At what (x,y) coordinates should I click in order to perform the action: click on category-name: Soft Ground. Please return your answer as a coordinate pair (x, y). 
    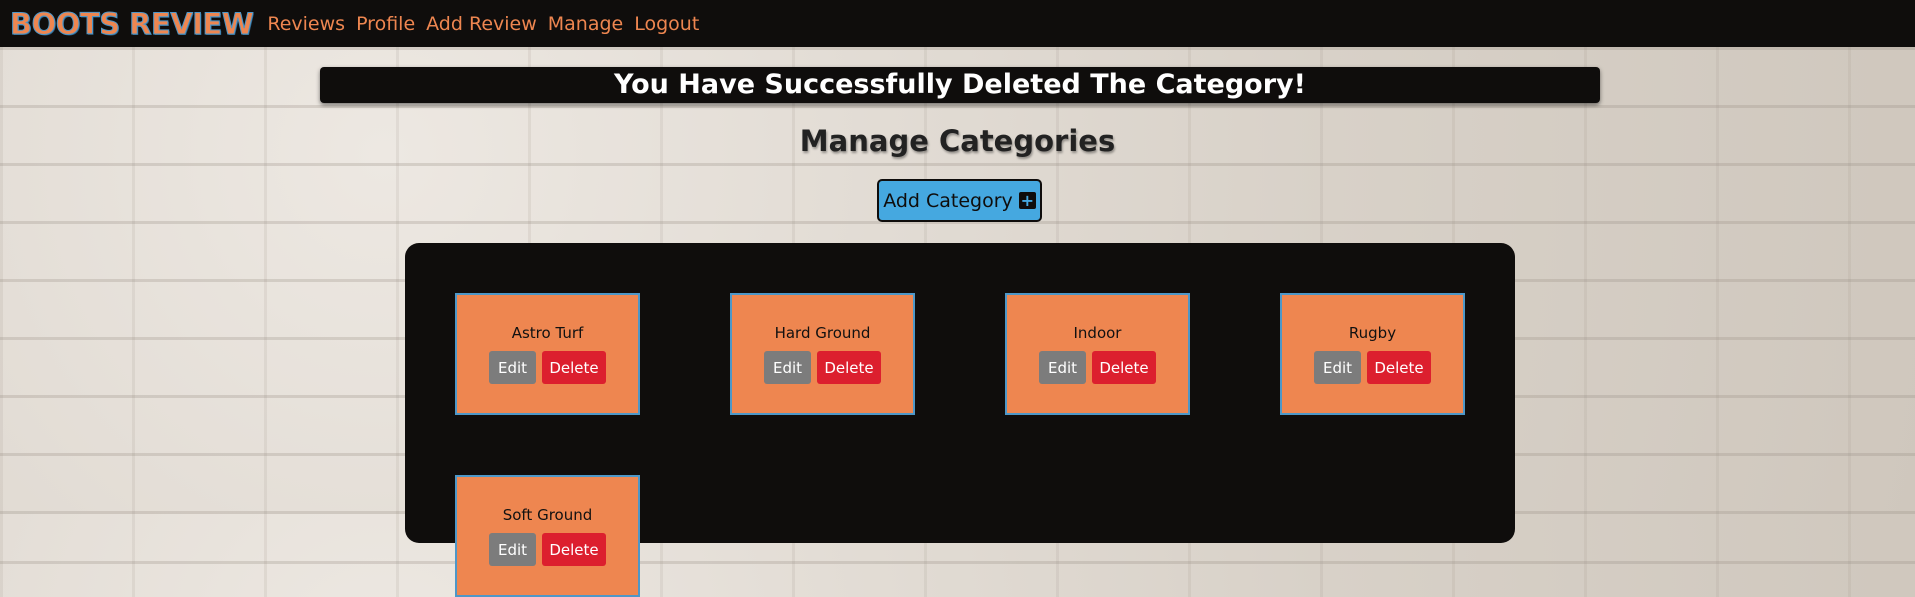
    Looking at the image, I should click on (547, 515).